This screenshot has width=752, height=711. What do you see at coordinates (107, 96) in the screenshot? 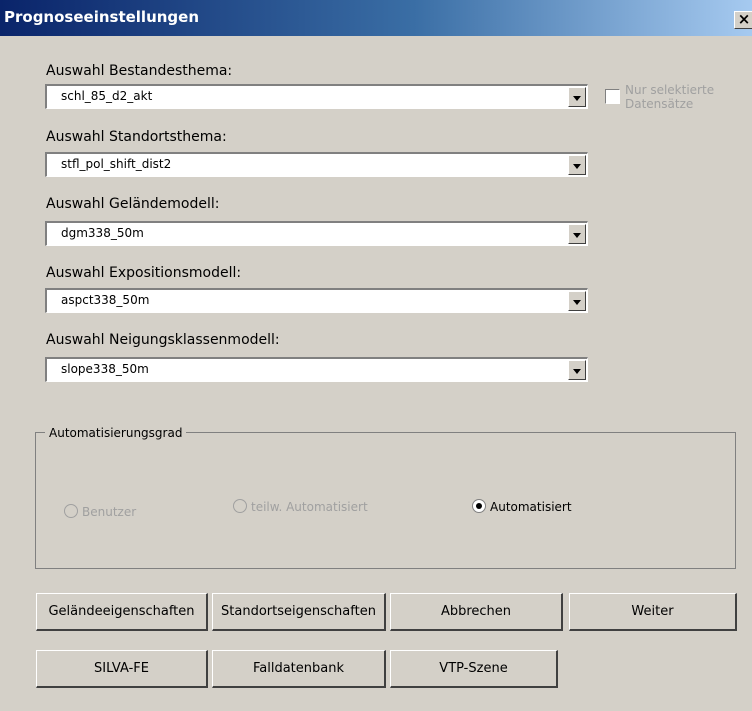
I see `bestandesthema-value: schl_85_d2_akt` at bounding box center [107, 96].